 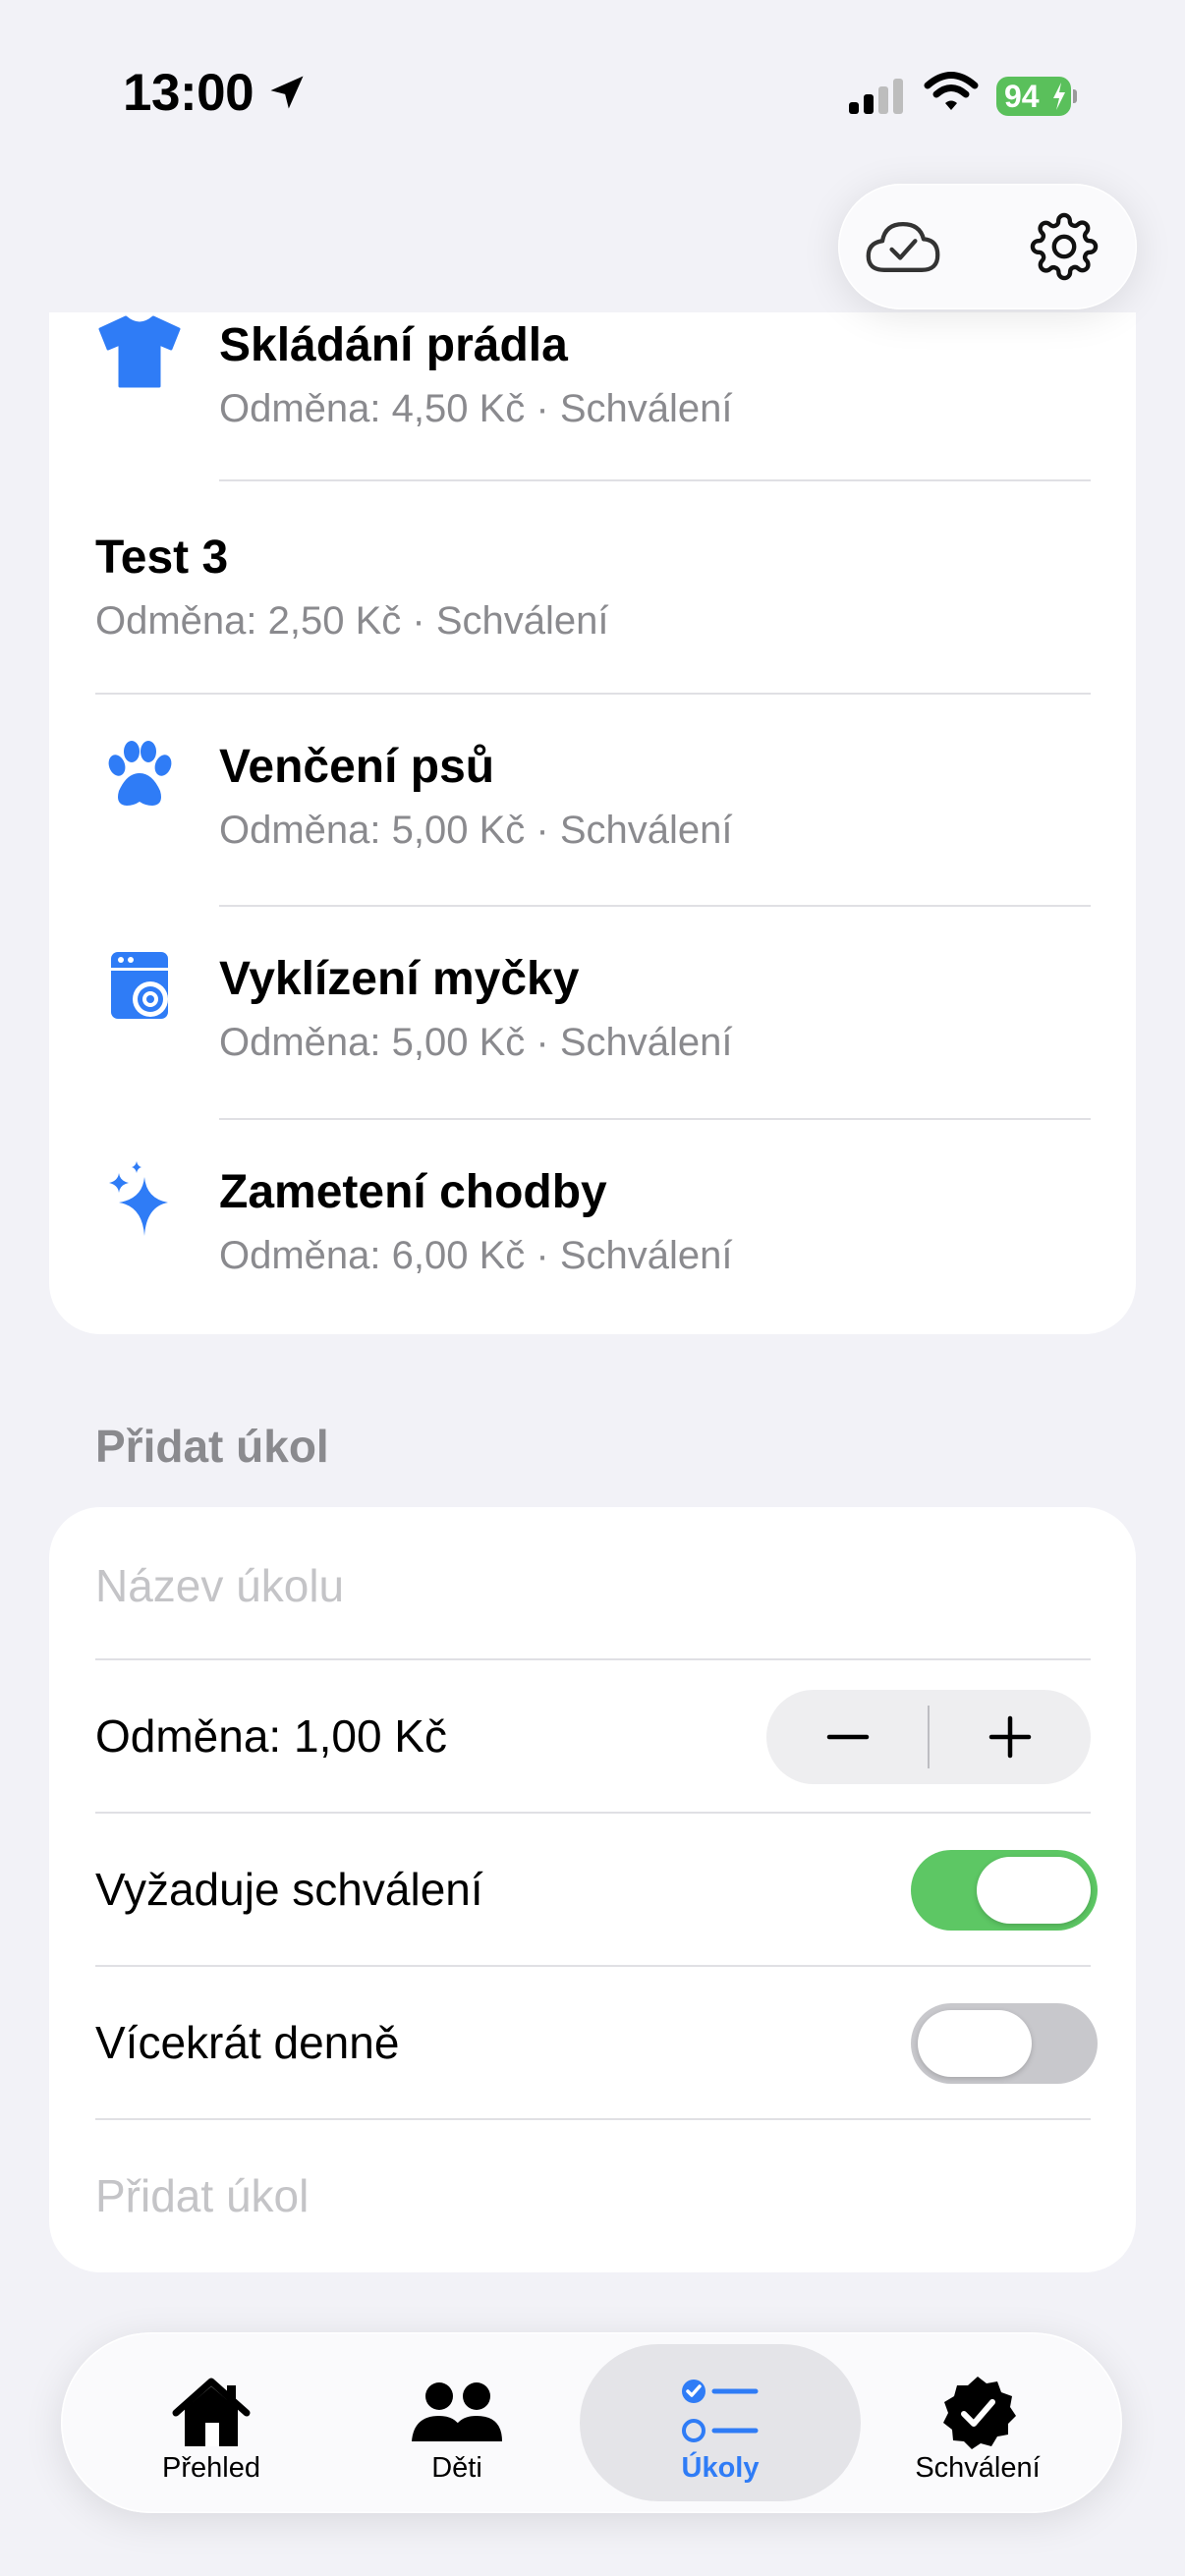 I want to click on settings-button, so click(x=1064, y=246).